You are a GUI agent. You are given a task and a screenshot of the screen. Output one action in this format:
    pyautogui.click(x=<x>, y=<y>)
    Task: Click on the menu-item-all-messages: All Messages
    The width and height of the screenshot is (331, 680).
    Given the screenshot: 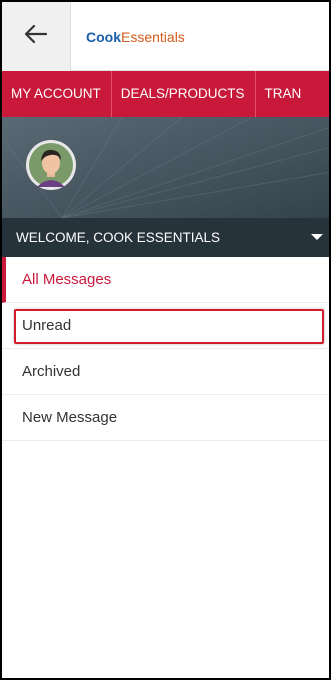 What is the action you would take?
    pyautogui.click(x=165, y=280)
    